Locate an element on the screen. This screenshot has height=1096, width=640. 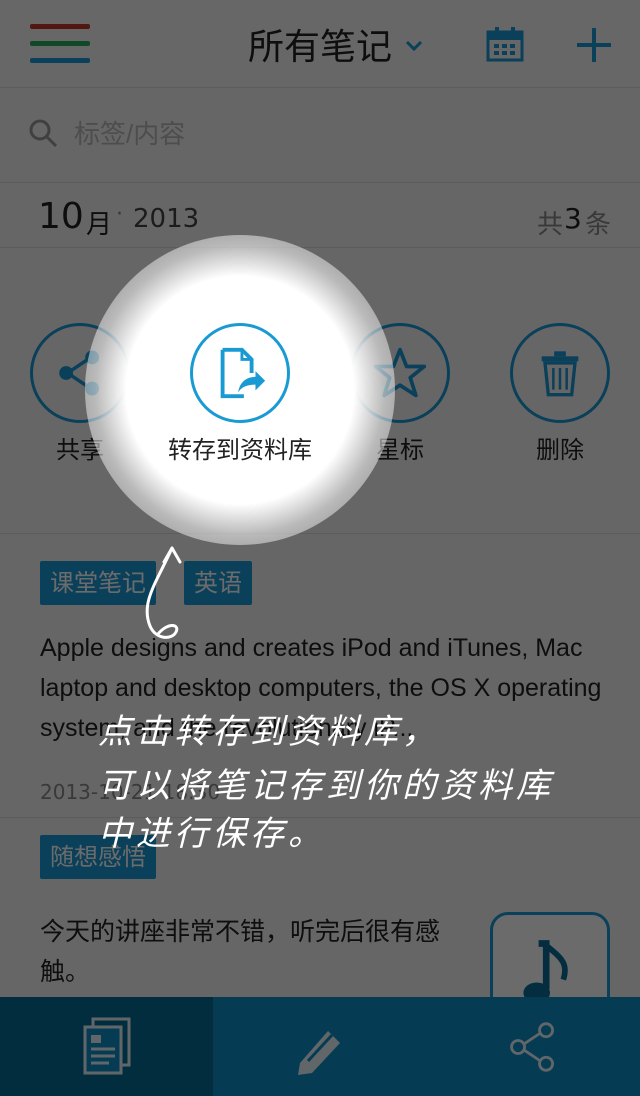
note-preview: 今天的讲座非常不错，听完后很有感触。 is located at coordinates (255, 952).